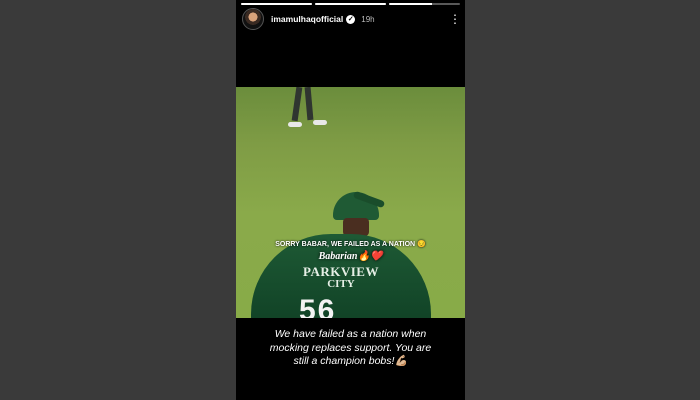 Image resolution: width=700 pixels, height=400 pixels. What do you see at coordinates (368, 19) in the screenshot?
I see `post-time: 19h` at bounding box center [368, 19].